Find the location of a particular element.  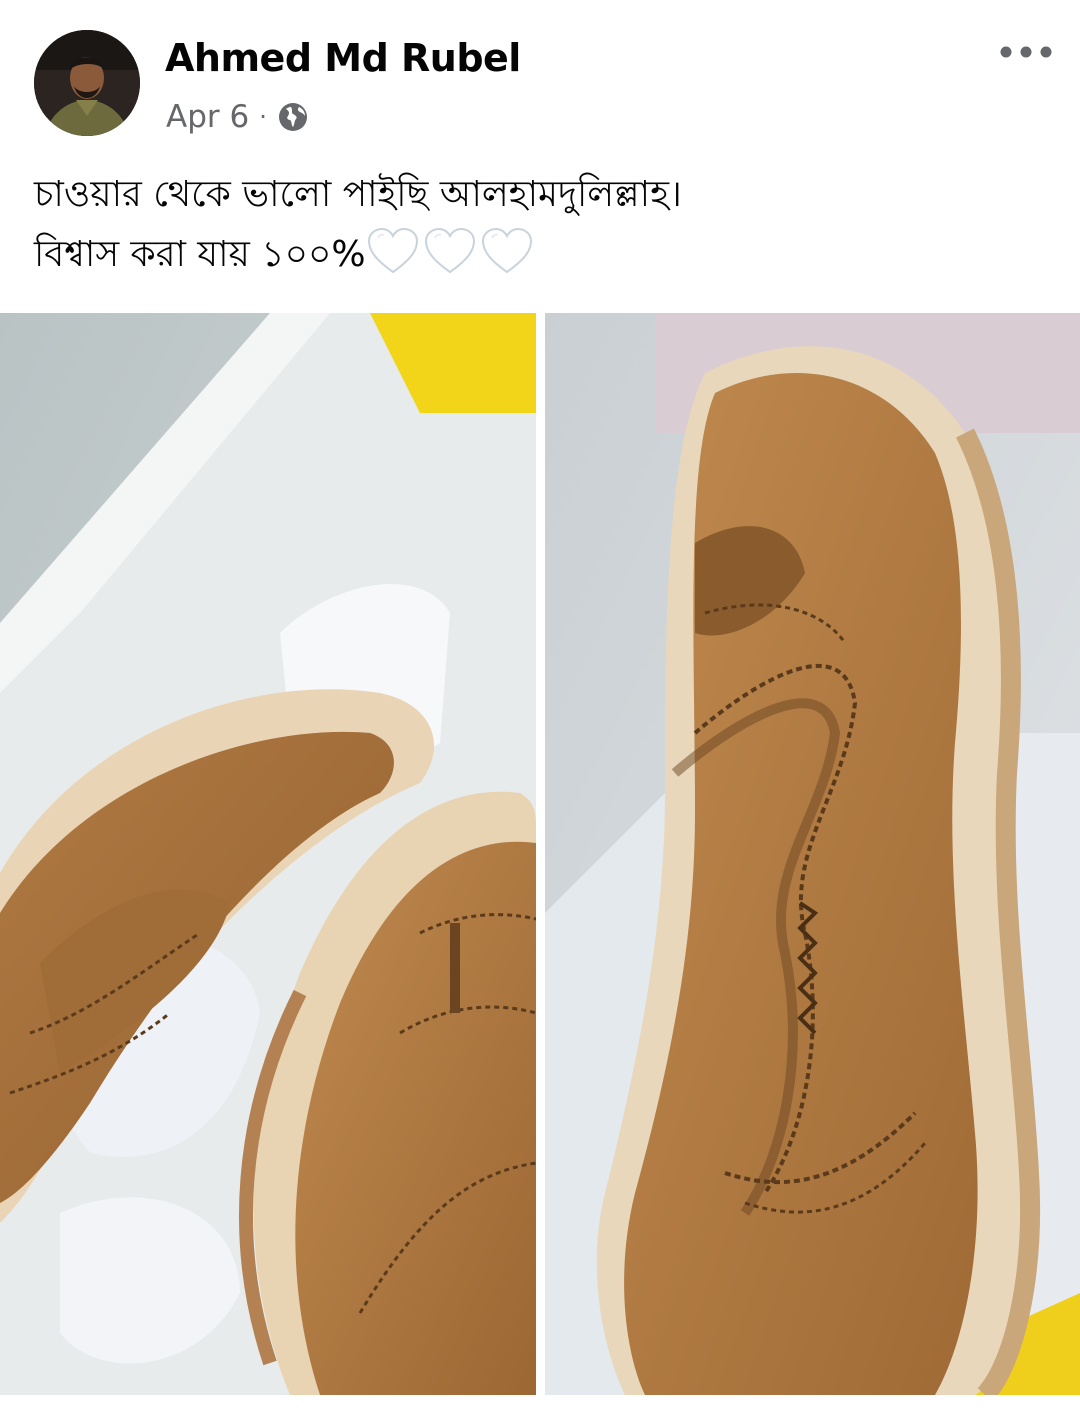

post-timestamp: Apr 6 is located at coordinates (207, 117).